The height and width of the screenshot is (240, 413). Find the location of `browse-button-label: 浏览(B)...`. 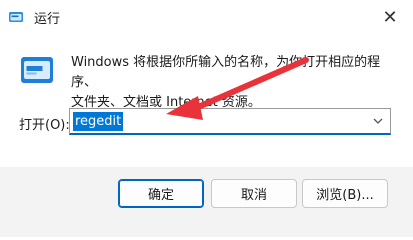

browse-button-label: 浏览(B)... is located at coordinates (345, 195).